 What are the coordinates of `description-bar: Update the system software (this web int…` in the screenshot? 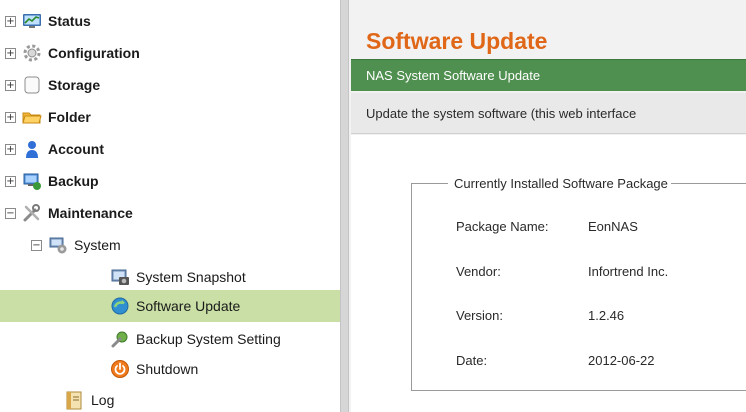 It's located at (548, 113).